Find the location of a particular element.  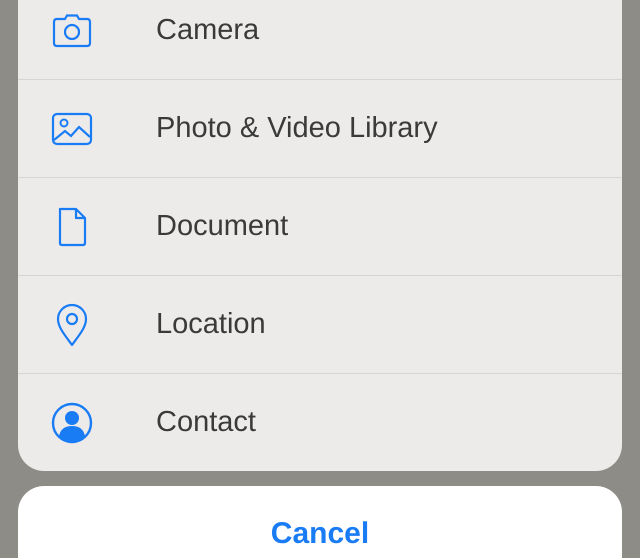

camera-icon is located at coordinates (72, 31).